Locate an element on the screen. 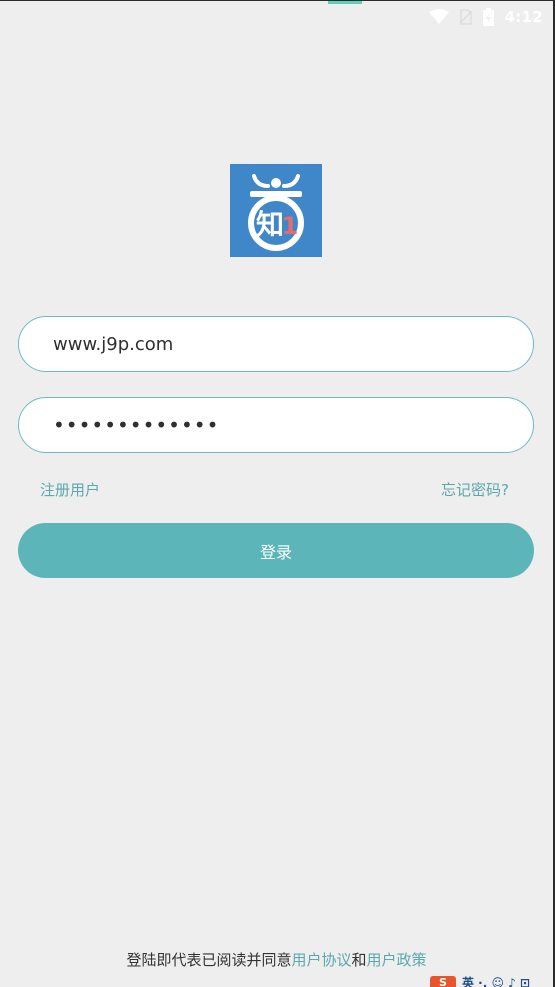 This screenshot has height=987, width=555. password-field is located at coordinates (276, 425).